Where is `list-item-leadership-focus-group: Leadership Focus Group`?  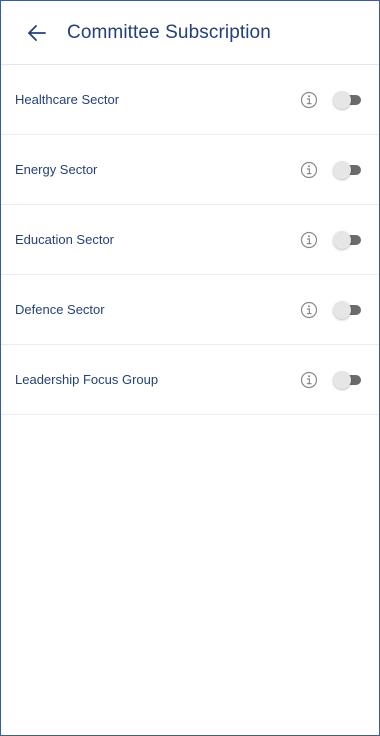
list-item-leadership-focus-group: Leadership Focus Group is located at coordinates (190, 380).